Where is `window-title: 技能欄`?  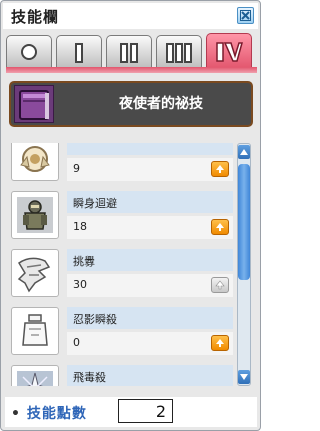 window-title: 技能欄 is located at coordinates (35, 17).